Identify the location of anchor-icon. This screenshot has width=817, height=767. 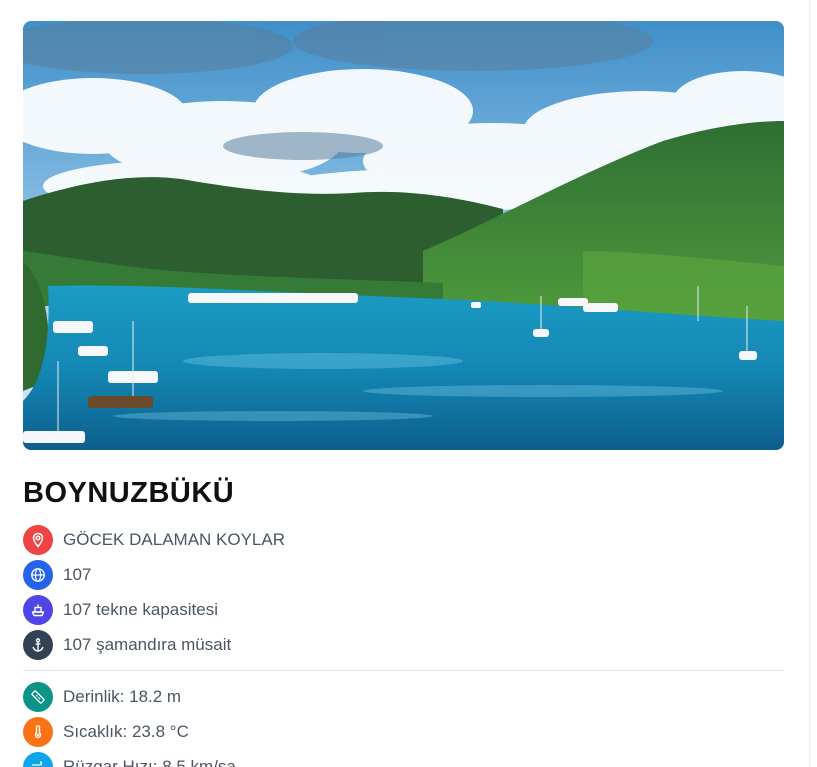
(38, 644).